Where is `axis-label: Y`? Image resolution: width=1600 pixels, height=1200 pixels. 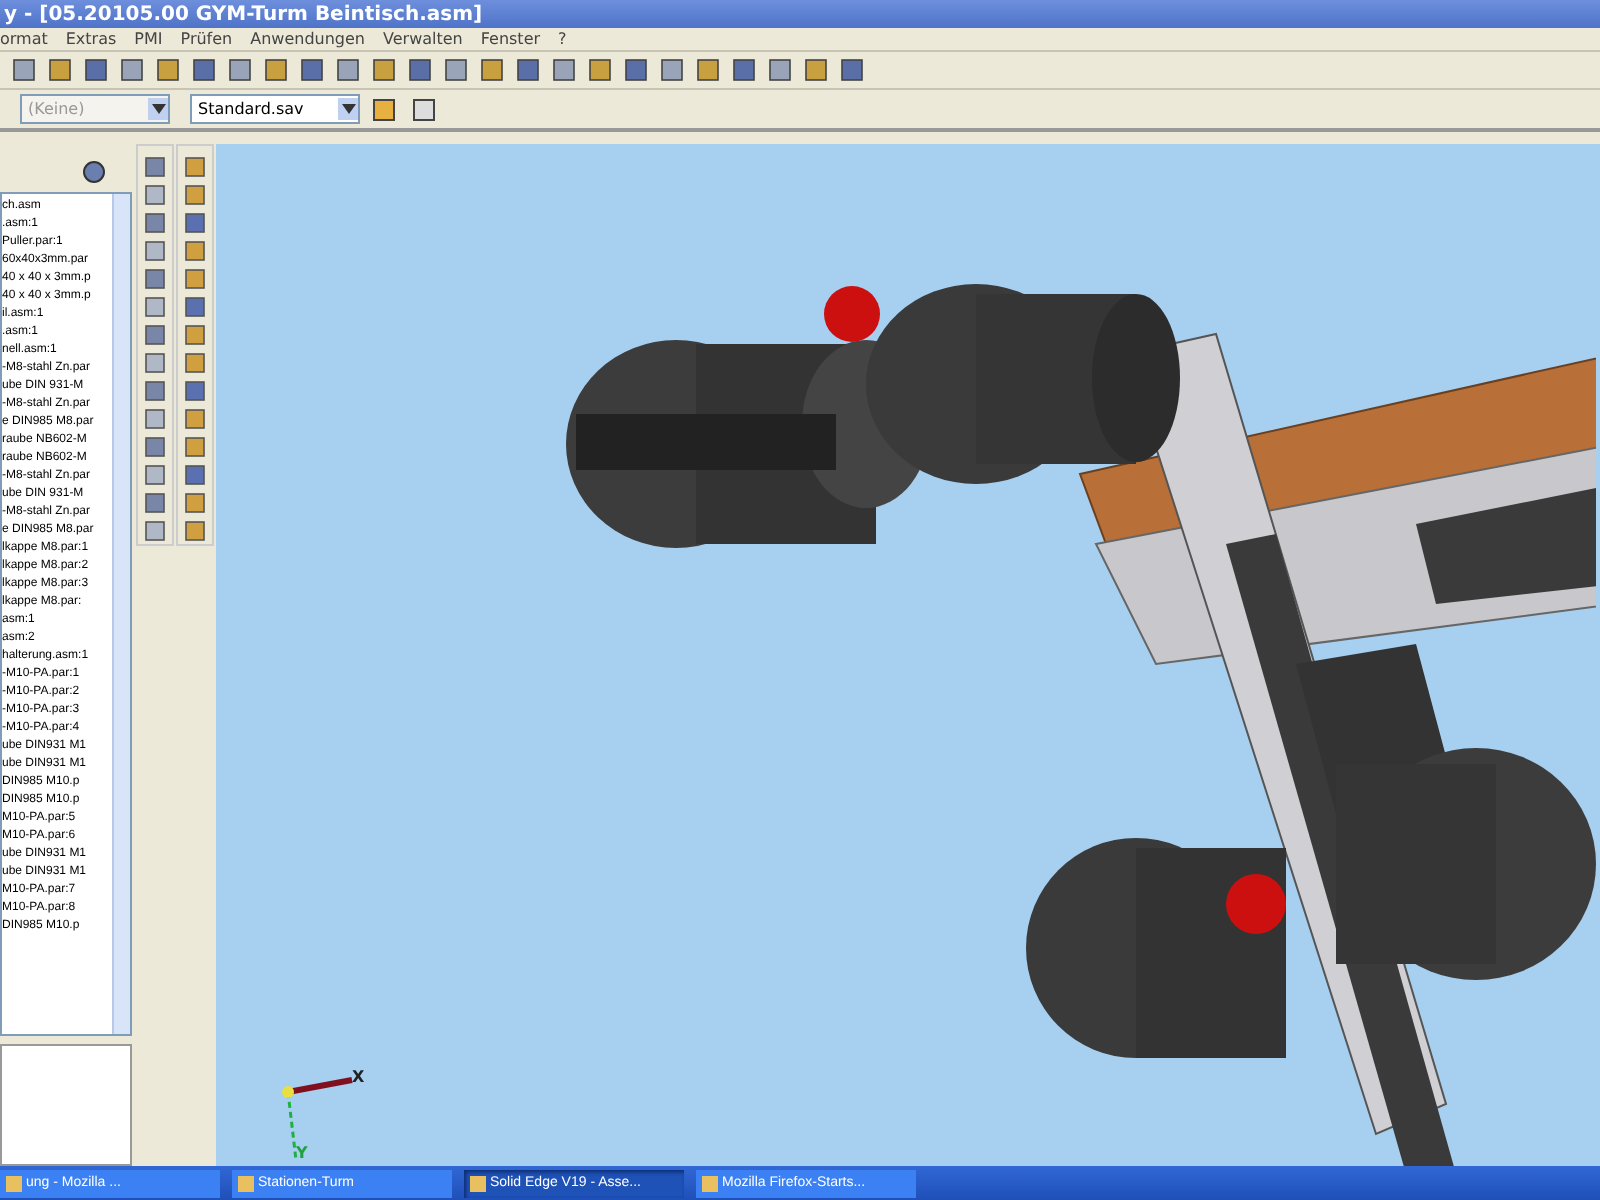 axis-label: Y is located at coordinates (302, 1153).